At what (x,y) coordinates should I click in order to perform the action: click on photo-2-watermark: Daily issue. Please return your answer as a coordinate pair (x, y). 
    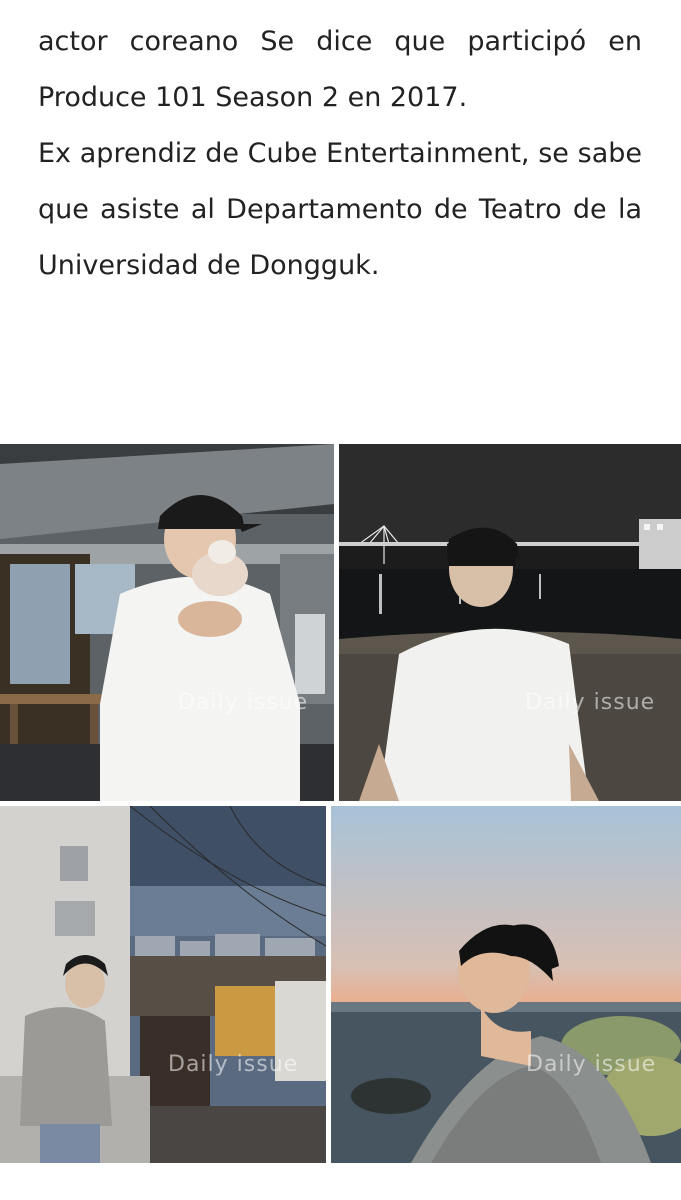
    Looking at the image, I should click on (590, 702).